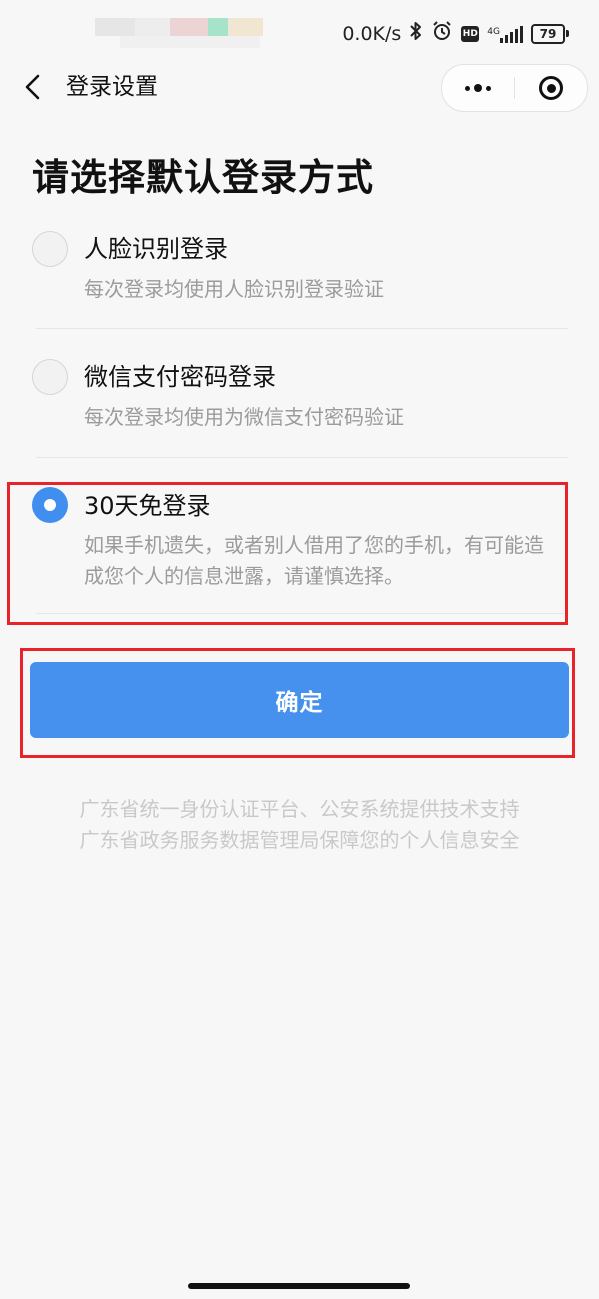 This screenshot has height=1299, width=599. Describe the element at coordinates (442, 33) in the screenshot. I see `alarm-clock-icon` at that location.